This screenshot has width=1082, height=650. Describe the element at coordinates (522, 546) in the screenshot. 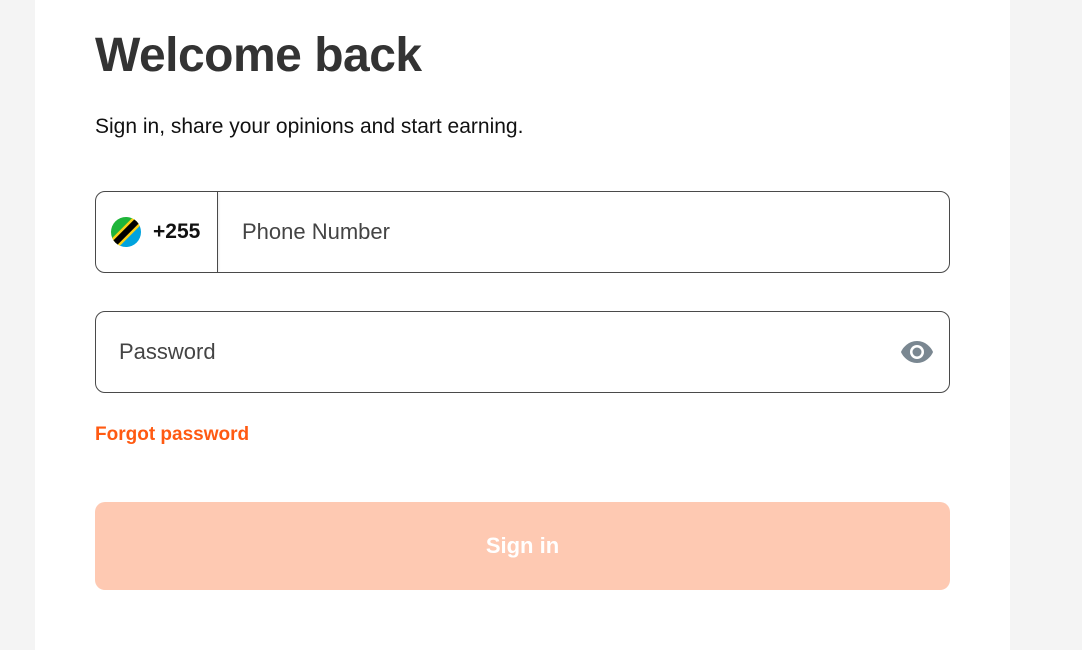

I see `sign-in-button: Sign in` at that location.